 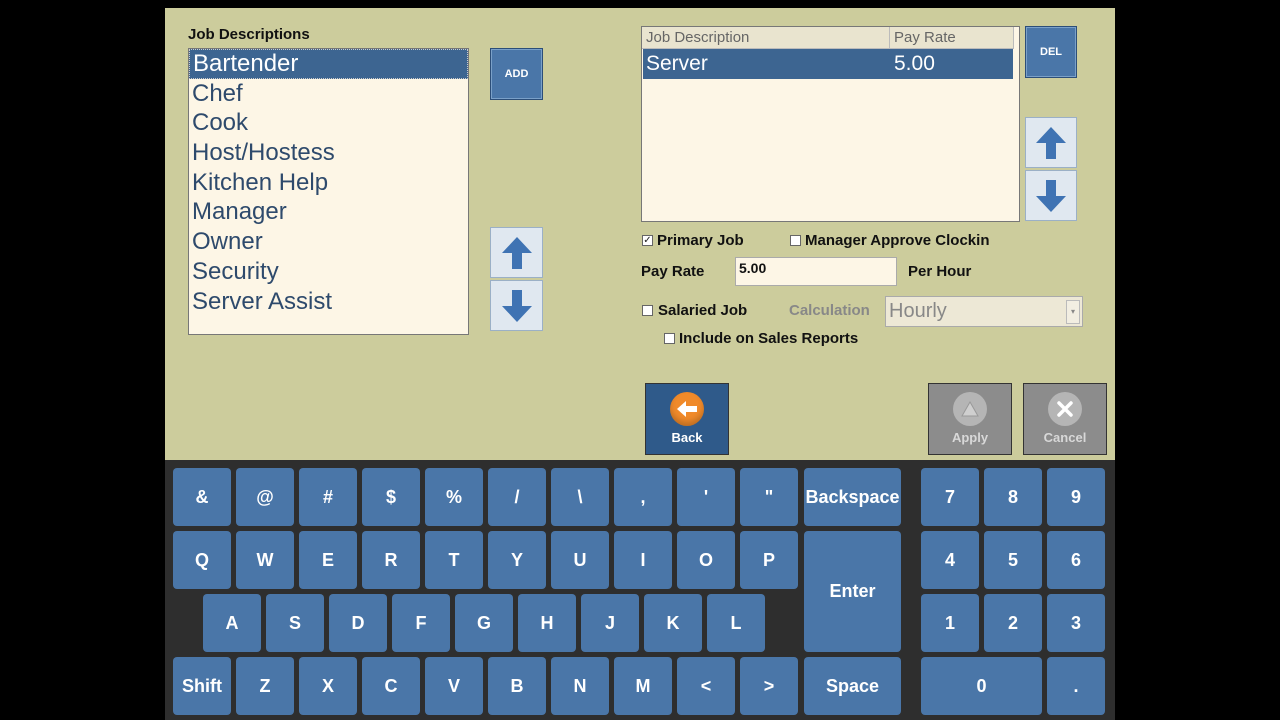 I want to click on delete-button: DEL, so click(x=1051, y=52).